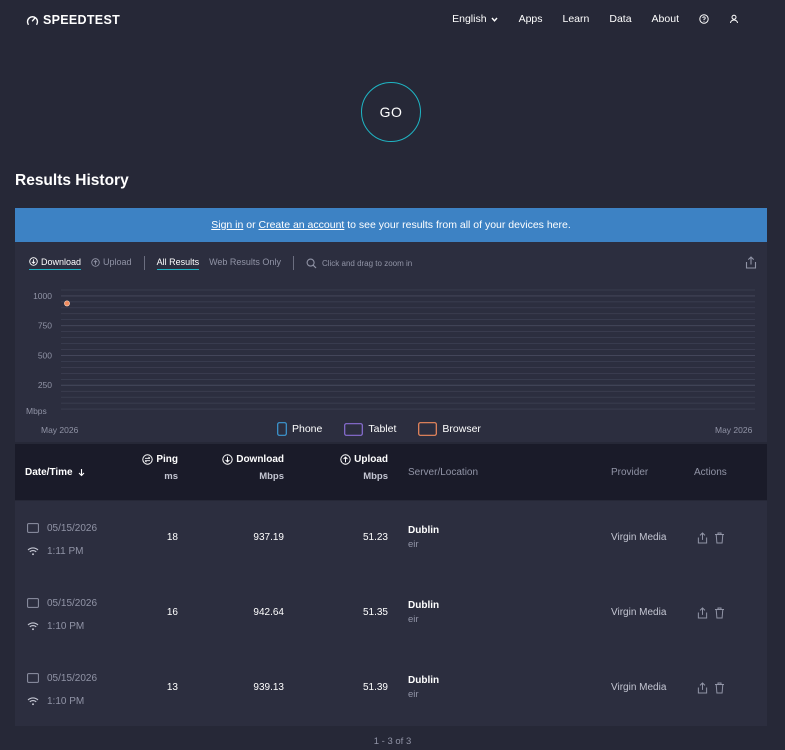 The width and height of the screenshot is (785, 750). What do you see at coordinates (251, 225) in the screenshot?
I see `banner-or-text: or` at bounding box center [251, 225].